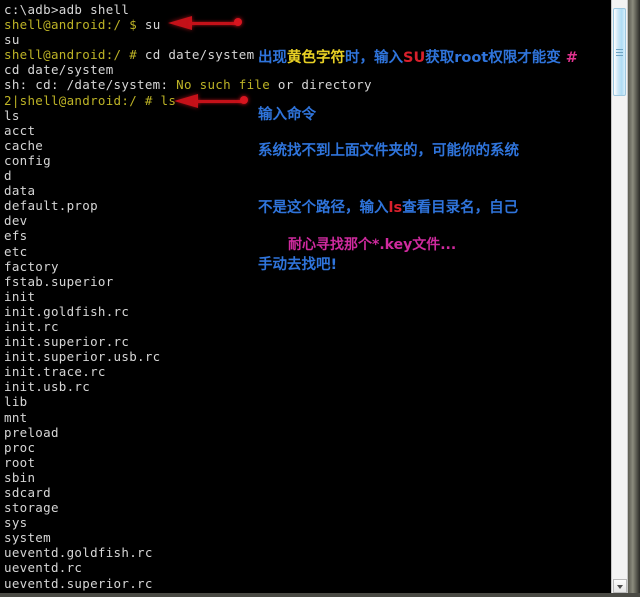  Describe the element at coordinates (16, 251) in the screenshot. I see `terminal-text: etc` at that location.